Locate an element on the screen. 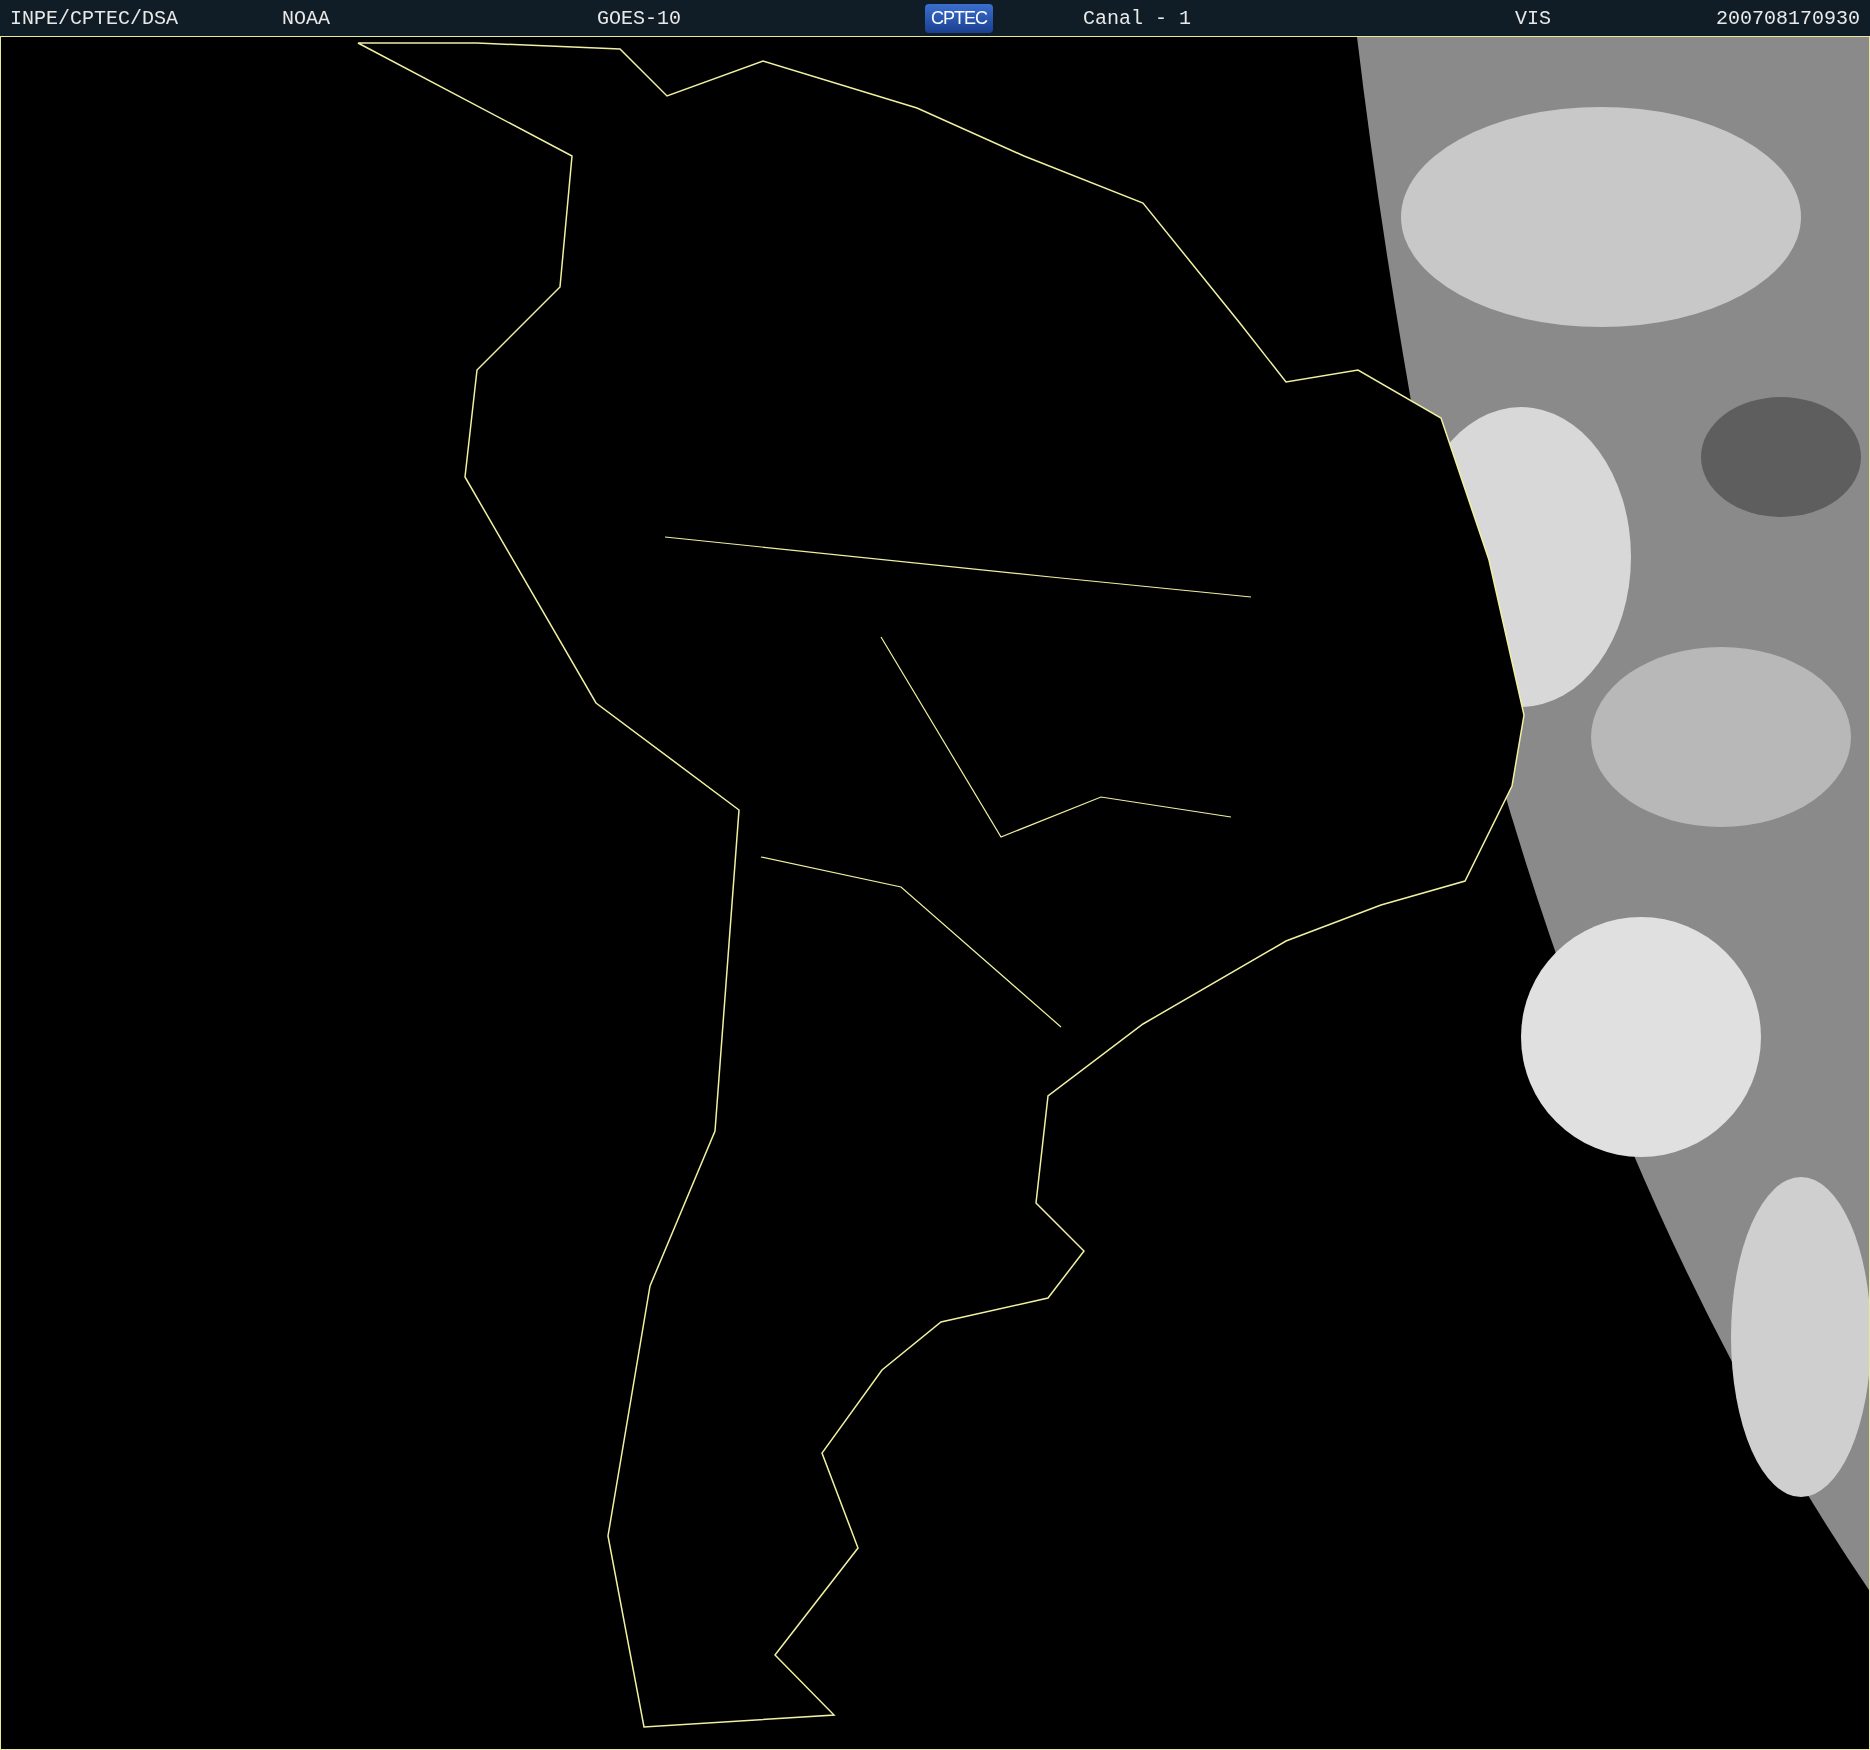  logo: CPTEC is located at coordinates (959, 18).